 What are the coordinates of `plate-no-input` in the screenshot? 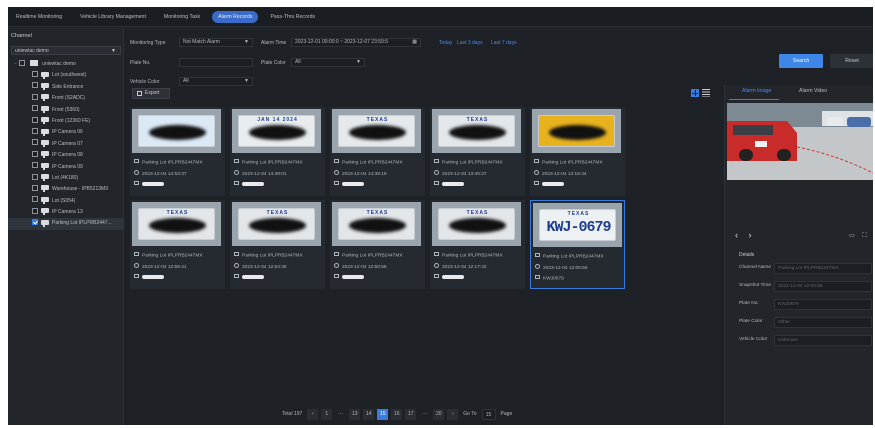 It's located at (216, 62).